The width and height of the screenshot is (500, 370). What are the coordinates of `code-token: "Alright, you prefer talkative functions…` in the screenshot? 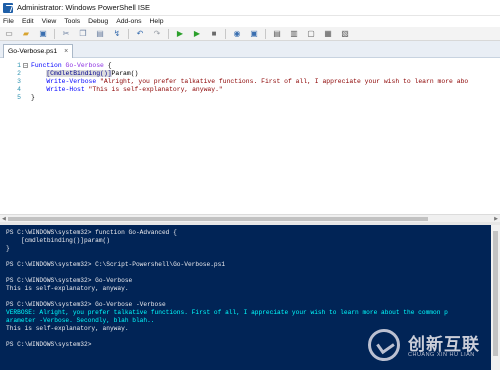 It's located at (282, 81).